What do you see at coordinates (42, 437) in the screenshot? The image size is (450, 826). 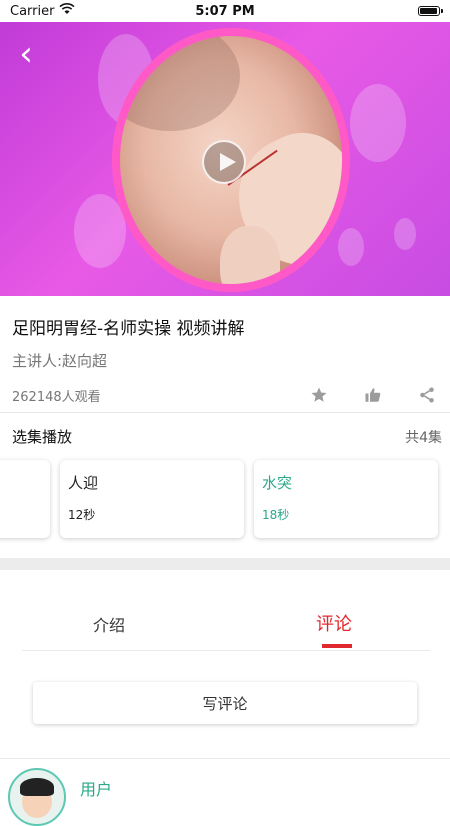 I see `episodes-header: 选集播放` at bounding box center [42, 437].